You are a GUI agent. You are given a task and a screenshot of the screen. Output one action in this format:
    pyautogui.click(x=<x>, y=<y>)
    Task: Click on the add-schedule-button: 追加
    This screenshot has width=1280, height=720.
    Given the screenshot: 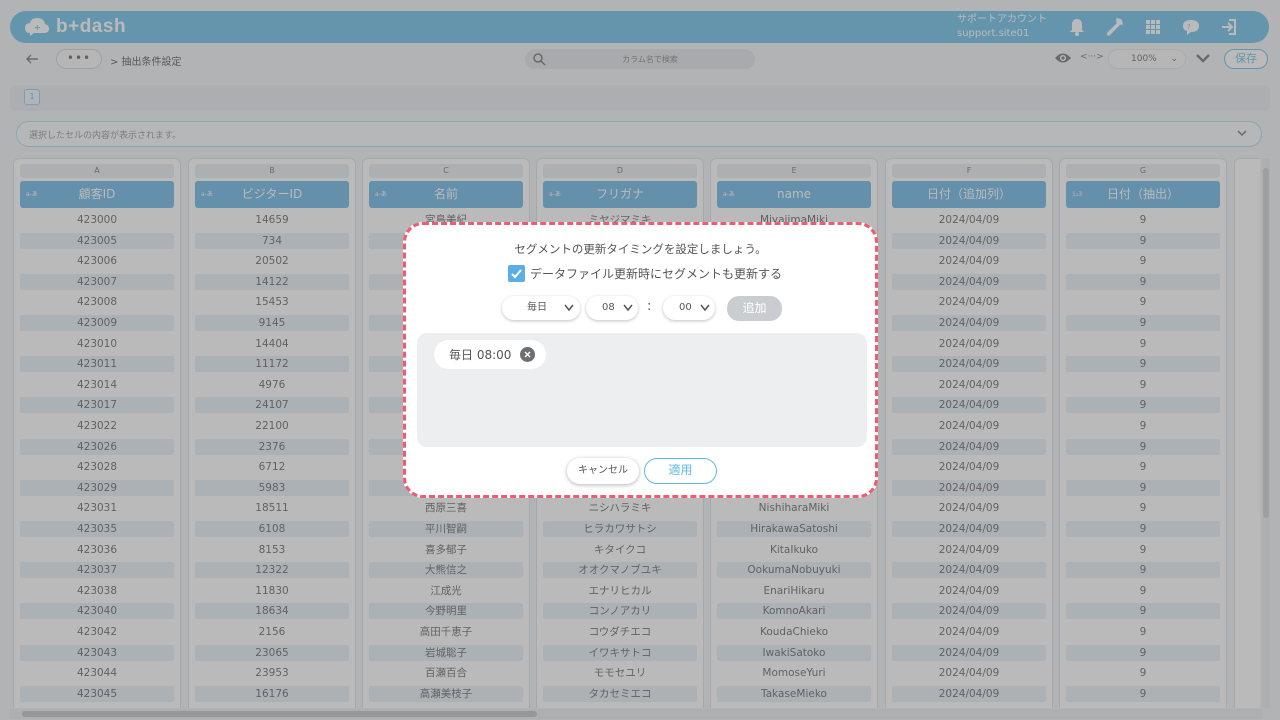 What is the action you would take?
    pyautogui.click(x=754, y=308)
    